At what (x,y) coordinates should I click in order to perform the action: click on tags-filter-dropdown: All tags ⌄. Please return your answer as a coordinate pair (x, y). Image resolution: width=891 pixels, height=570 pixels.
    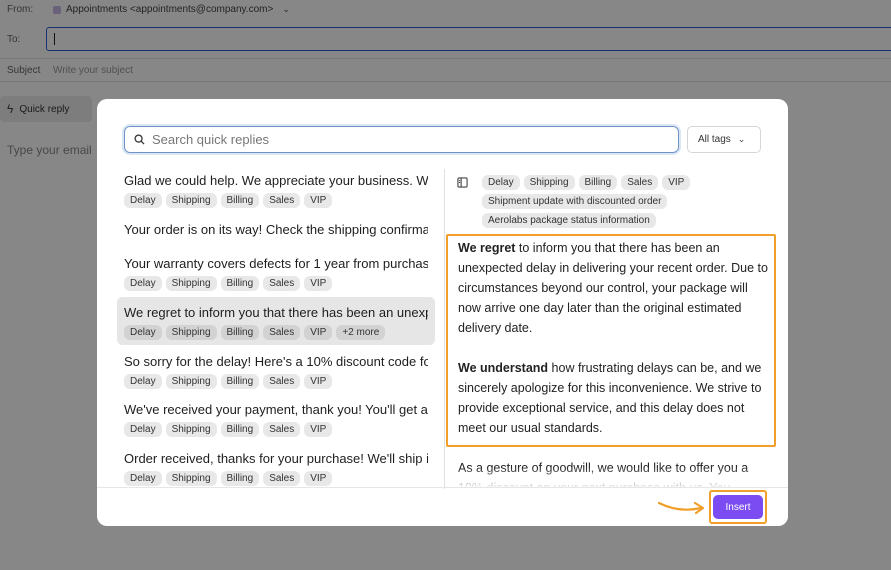
    Looking at the image, I should click on (724, 139).